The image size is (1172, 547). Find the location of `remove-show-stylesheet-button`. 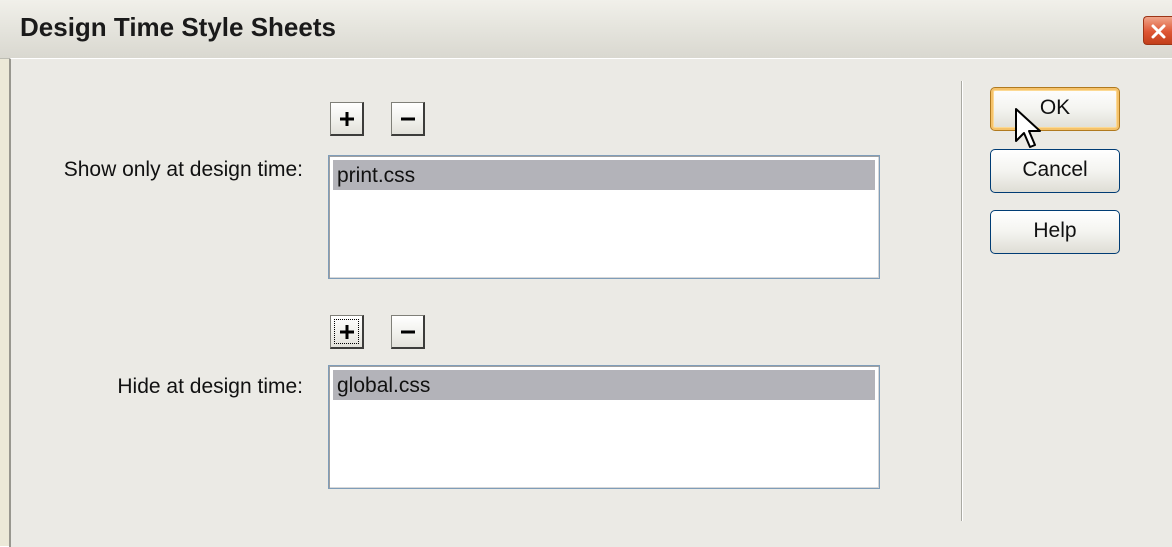

remove-show-stylesheet-button is located at coordinates (408, 119).